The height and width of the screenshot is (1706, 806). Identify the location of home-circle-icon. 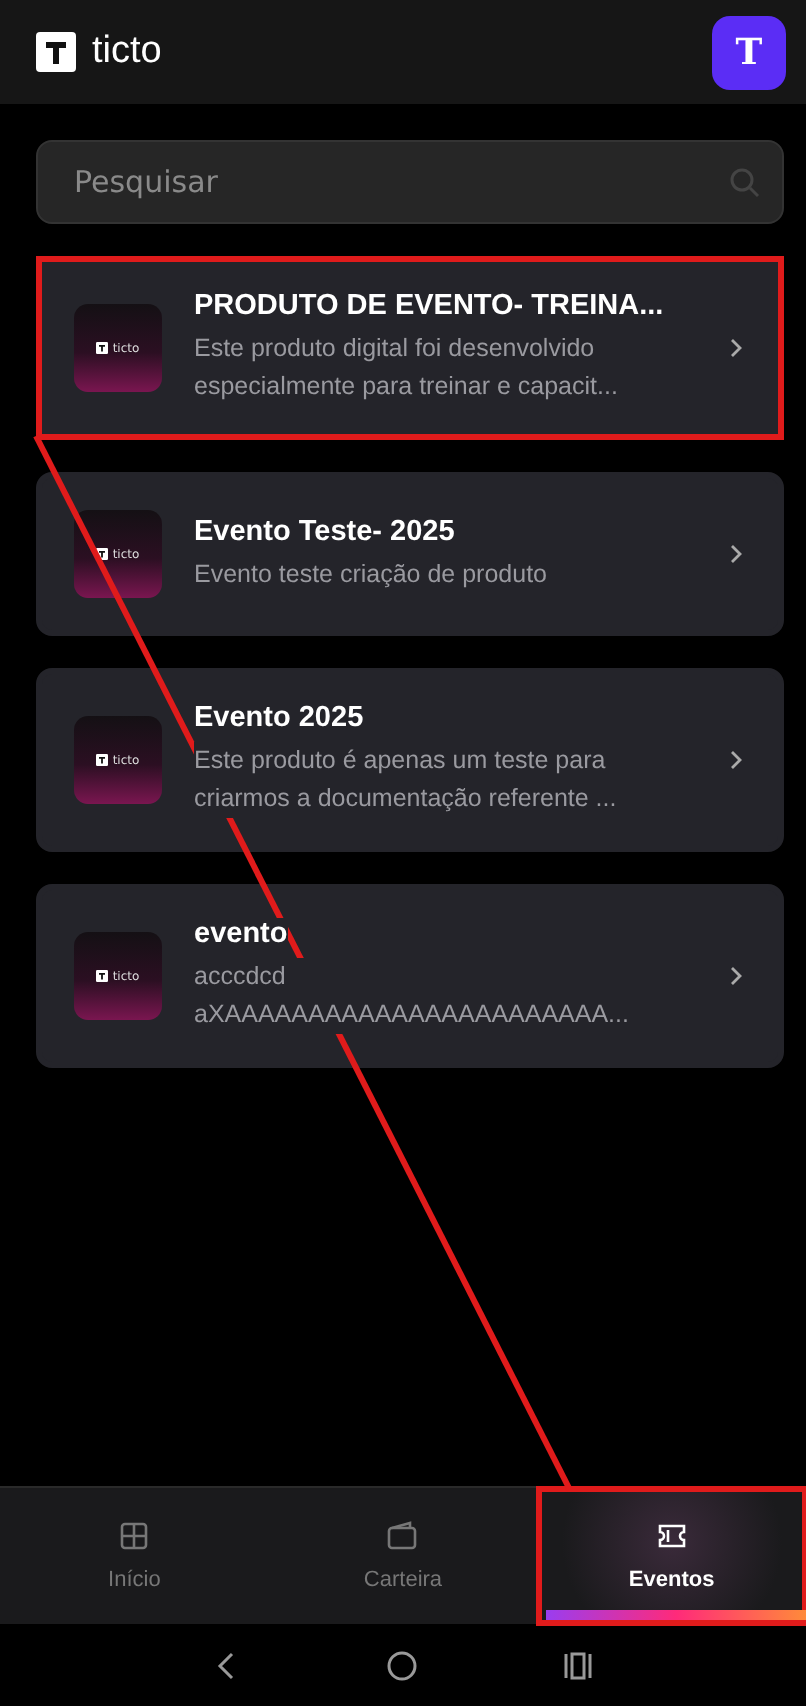
(402, 1665).